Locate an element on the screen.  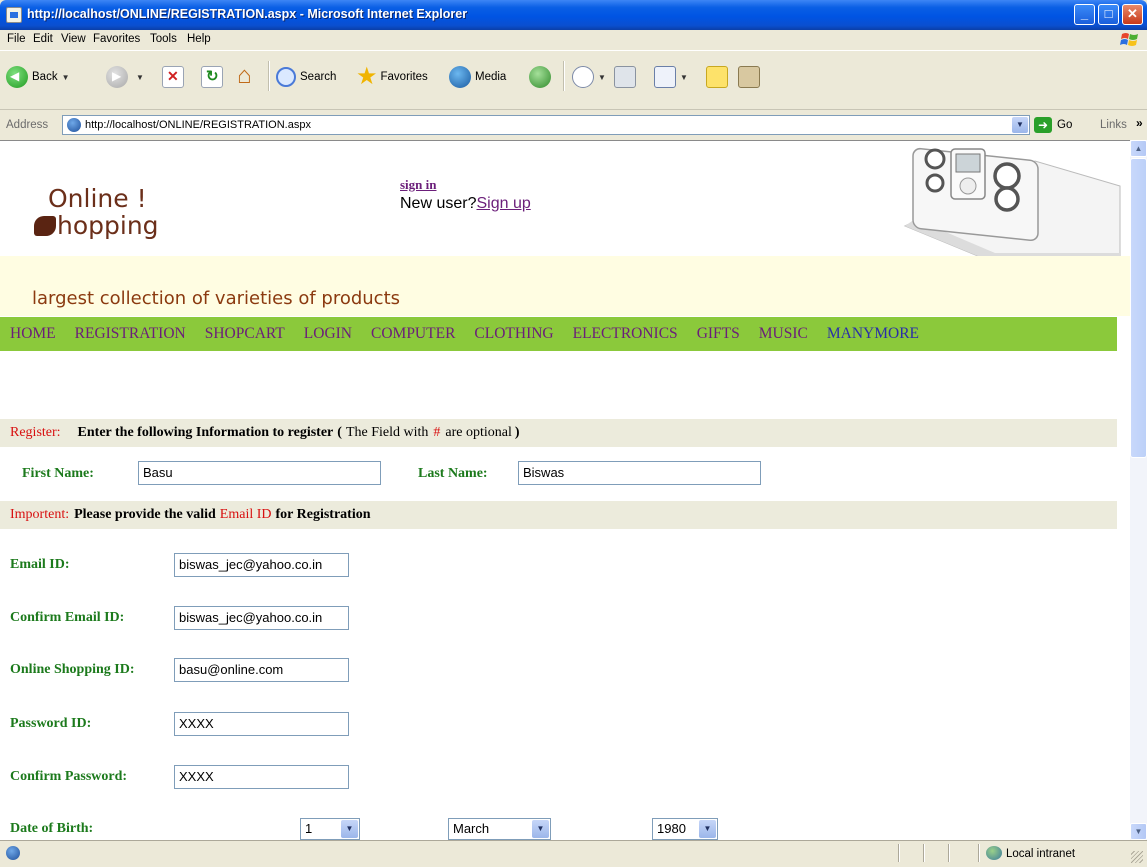
scroll-down-icon: ▼ is located at coordinates (1138, 831).